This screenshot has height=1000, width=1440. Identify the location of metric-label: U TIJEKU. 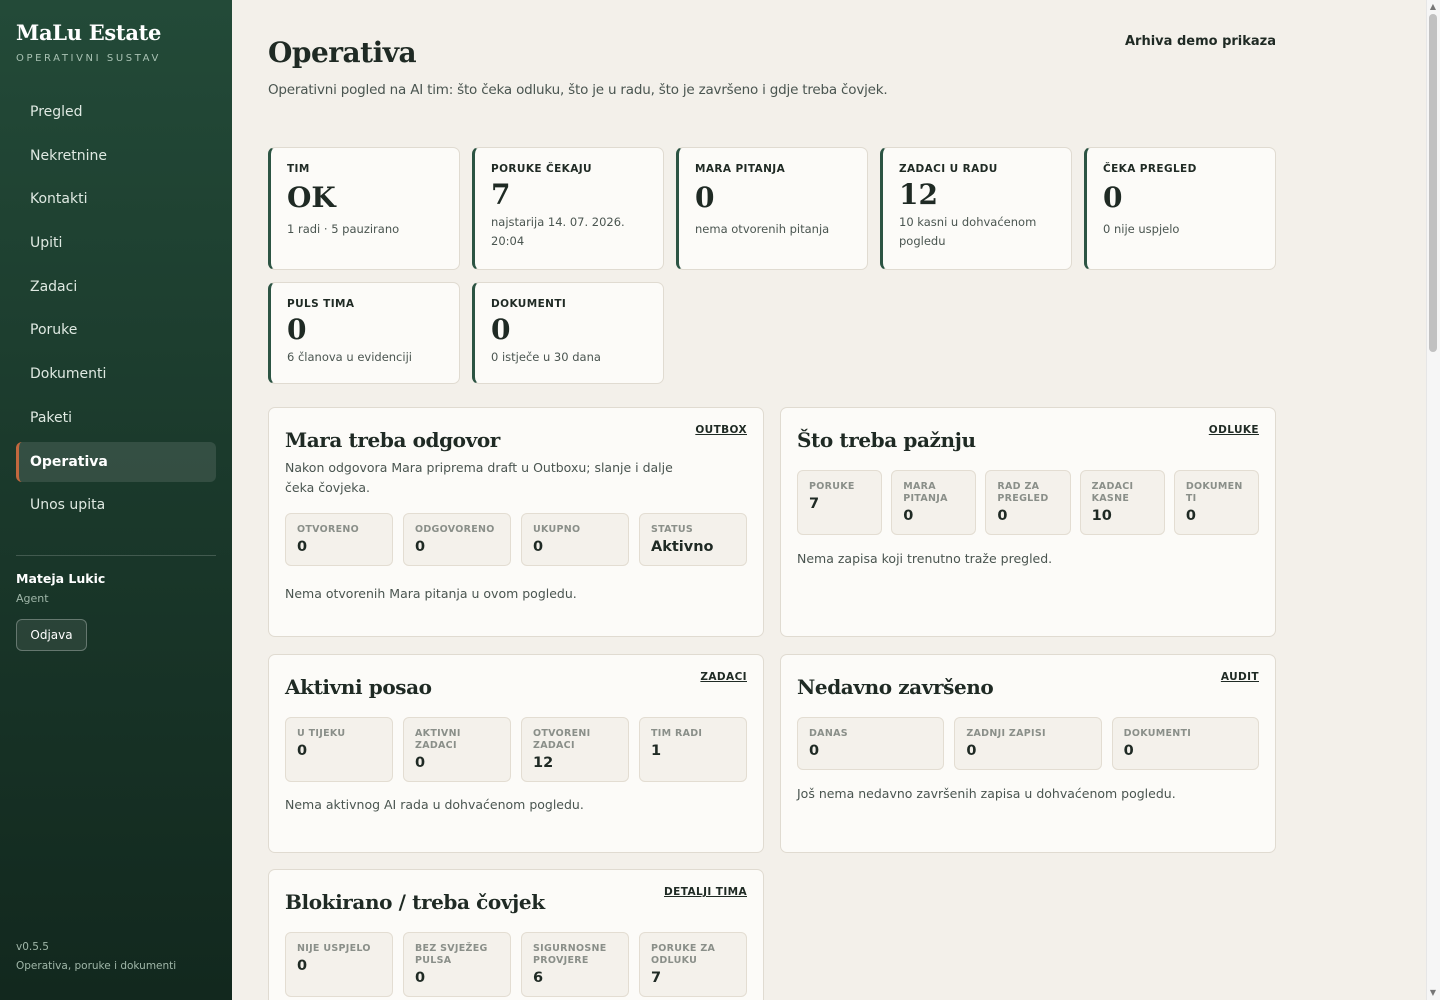
(321, 733).